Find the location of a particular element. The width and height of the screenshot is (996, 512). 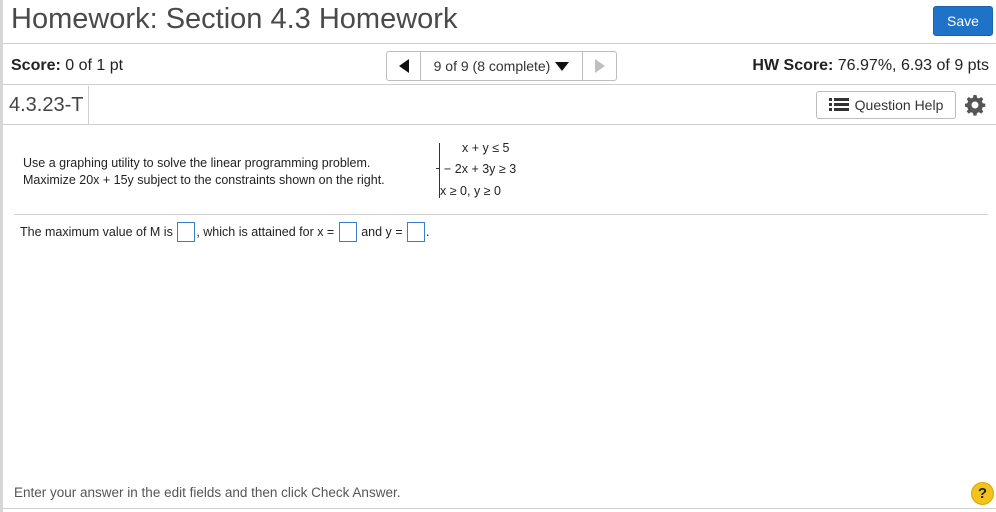

answer-text-1: The maximum value of M is is located at coordinates (96, 232).